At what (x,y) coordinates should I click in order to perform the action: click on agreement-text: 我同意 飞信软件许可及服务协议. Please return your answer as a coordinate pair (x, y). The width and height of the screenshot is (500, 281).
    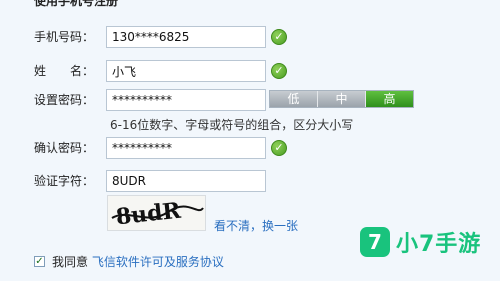
    Looking at the image, I should click on (138, 261).